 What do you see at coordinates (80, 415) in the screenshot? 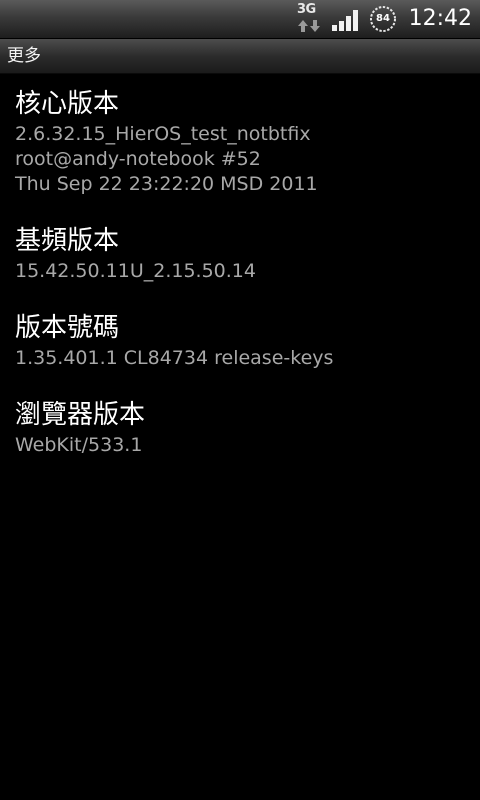
I see `browser-version-title: 瀏覽器版本` at bounding box center [80, 415].